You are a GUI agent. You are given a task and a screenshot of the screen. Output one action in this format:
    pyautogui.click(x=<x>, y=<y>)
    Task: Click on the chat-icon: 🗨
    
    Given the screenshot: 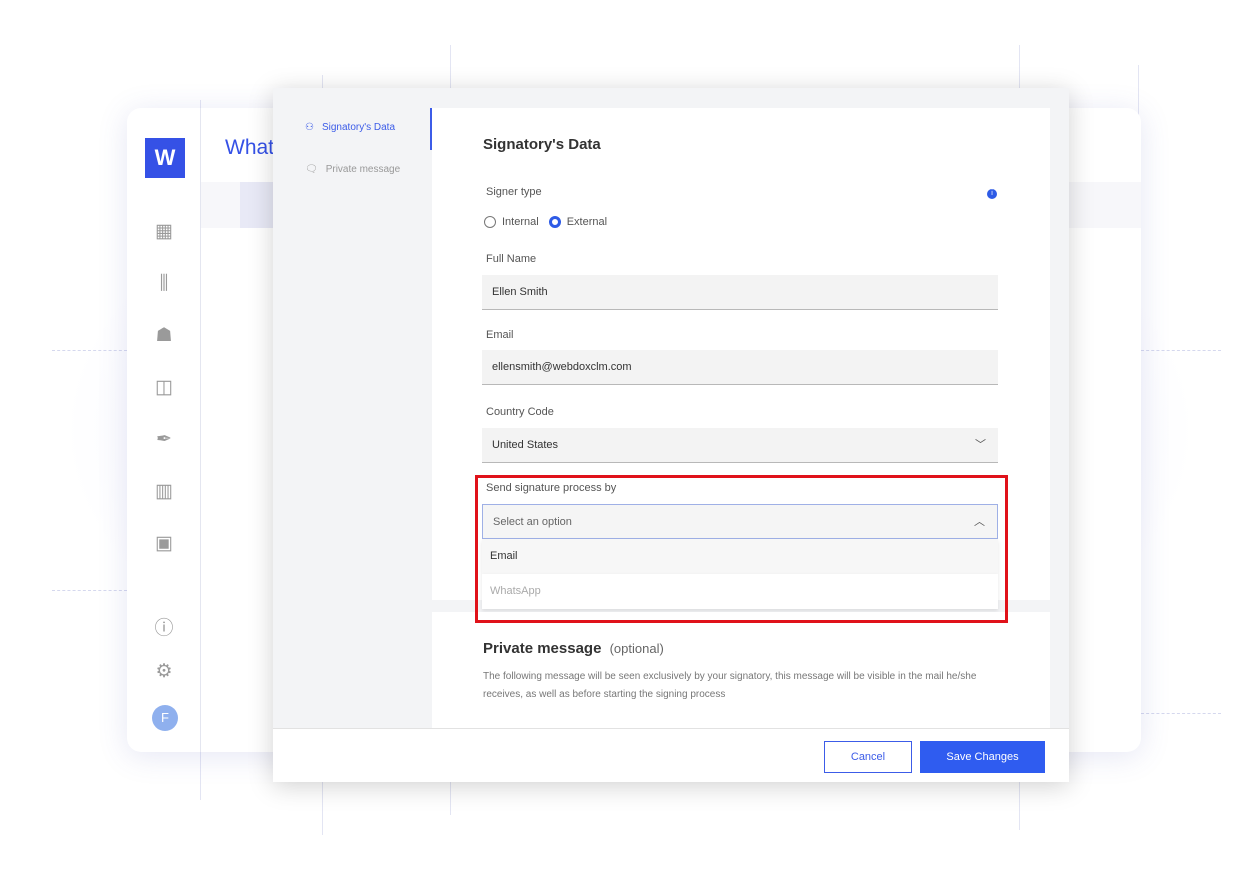 What is the action you would take?
    pyautogui.click(x=311, y=169)
    